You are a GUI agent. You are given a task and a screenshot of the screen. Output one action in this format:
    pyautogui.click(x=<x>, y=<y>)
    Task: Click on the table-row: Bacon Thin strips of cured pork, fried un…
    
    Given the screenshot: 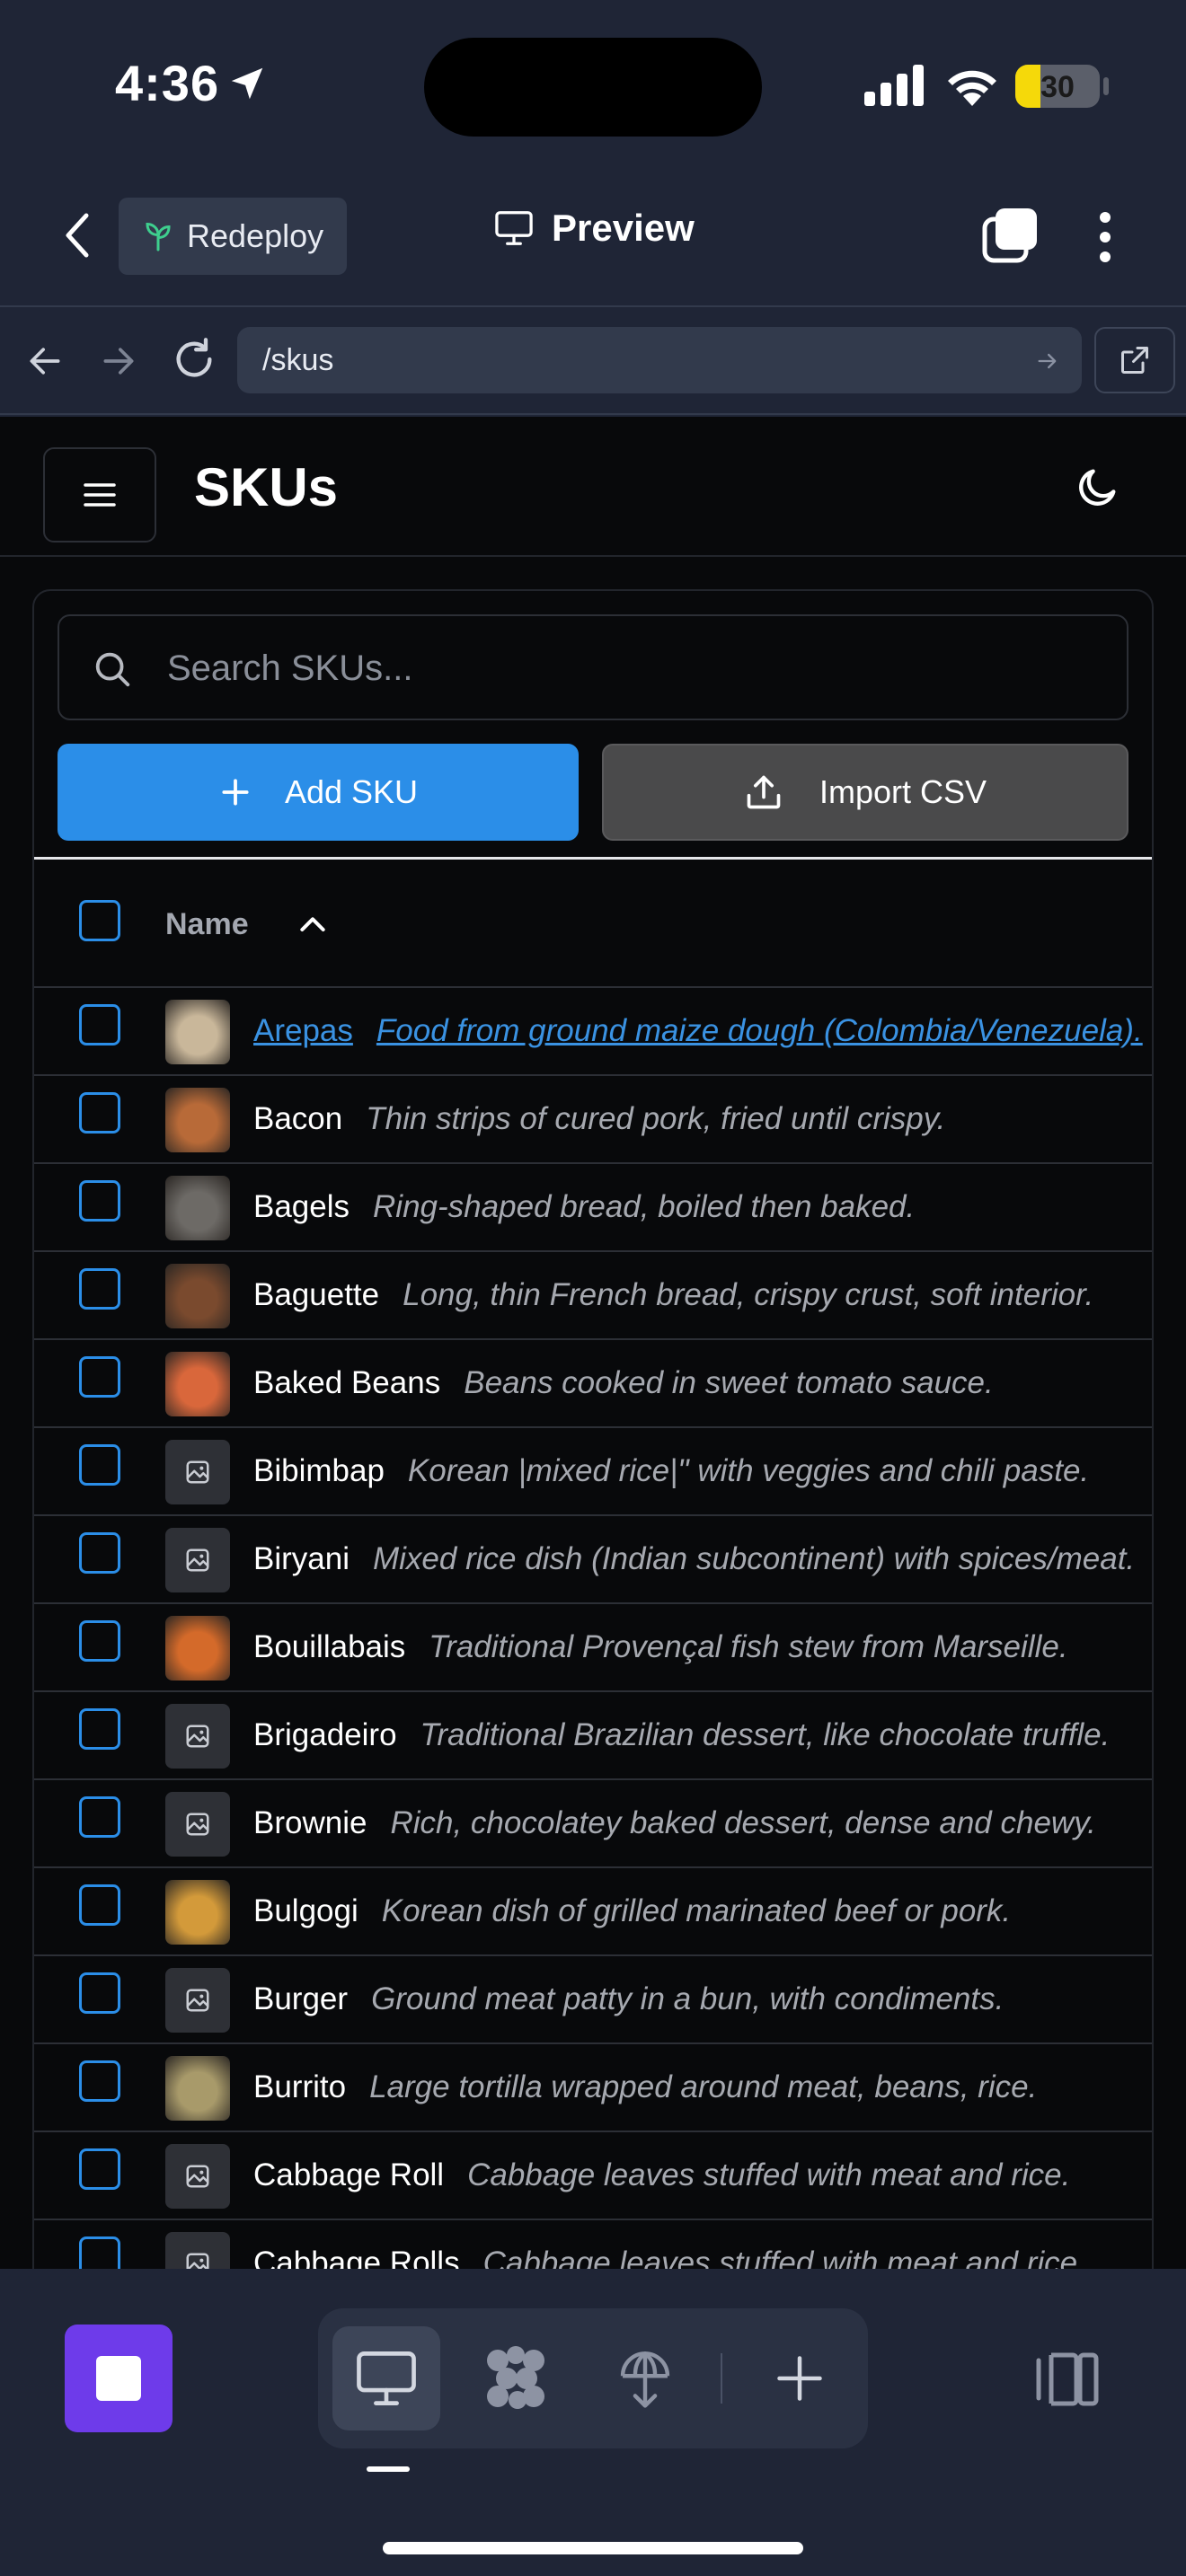 What is the action you would take?
    pyautogui.click(x=593, y=1120)
    